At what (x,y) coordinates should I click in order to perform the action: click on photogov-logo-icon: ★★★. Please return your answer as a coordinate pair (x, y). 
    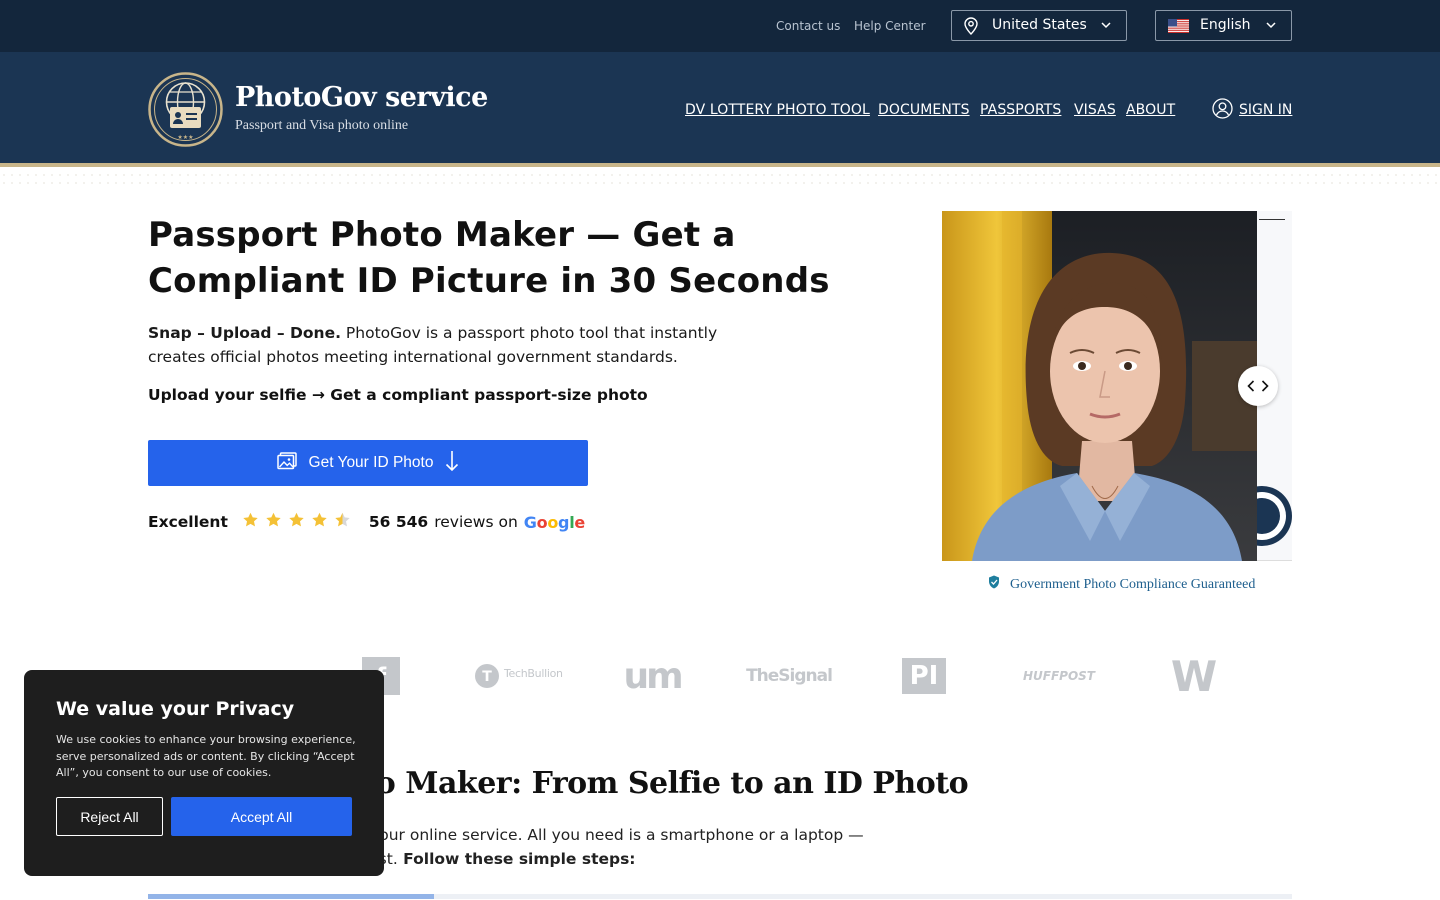
    Looking at the image, I should click on (185, 109).